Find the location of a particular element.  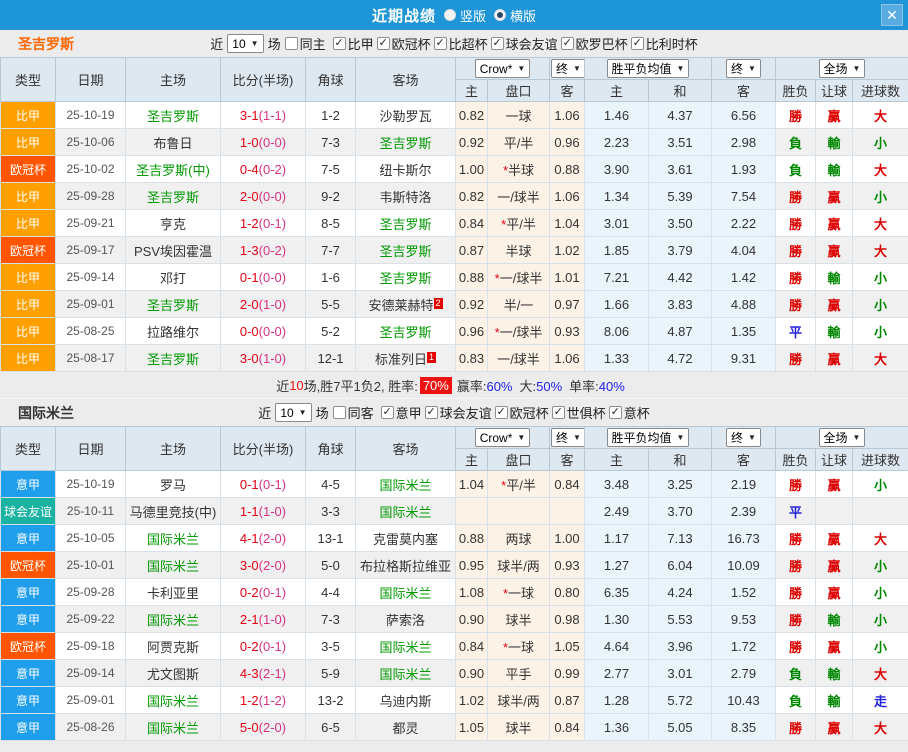

corner-score: 3-3 is located at coordinates (330, 511).